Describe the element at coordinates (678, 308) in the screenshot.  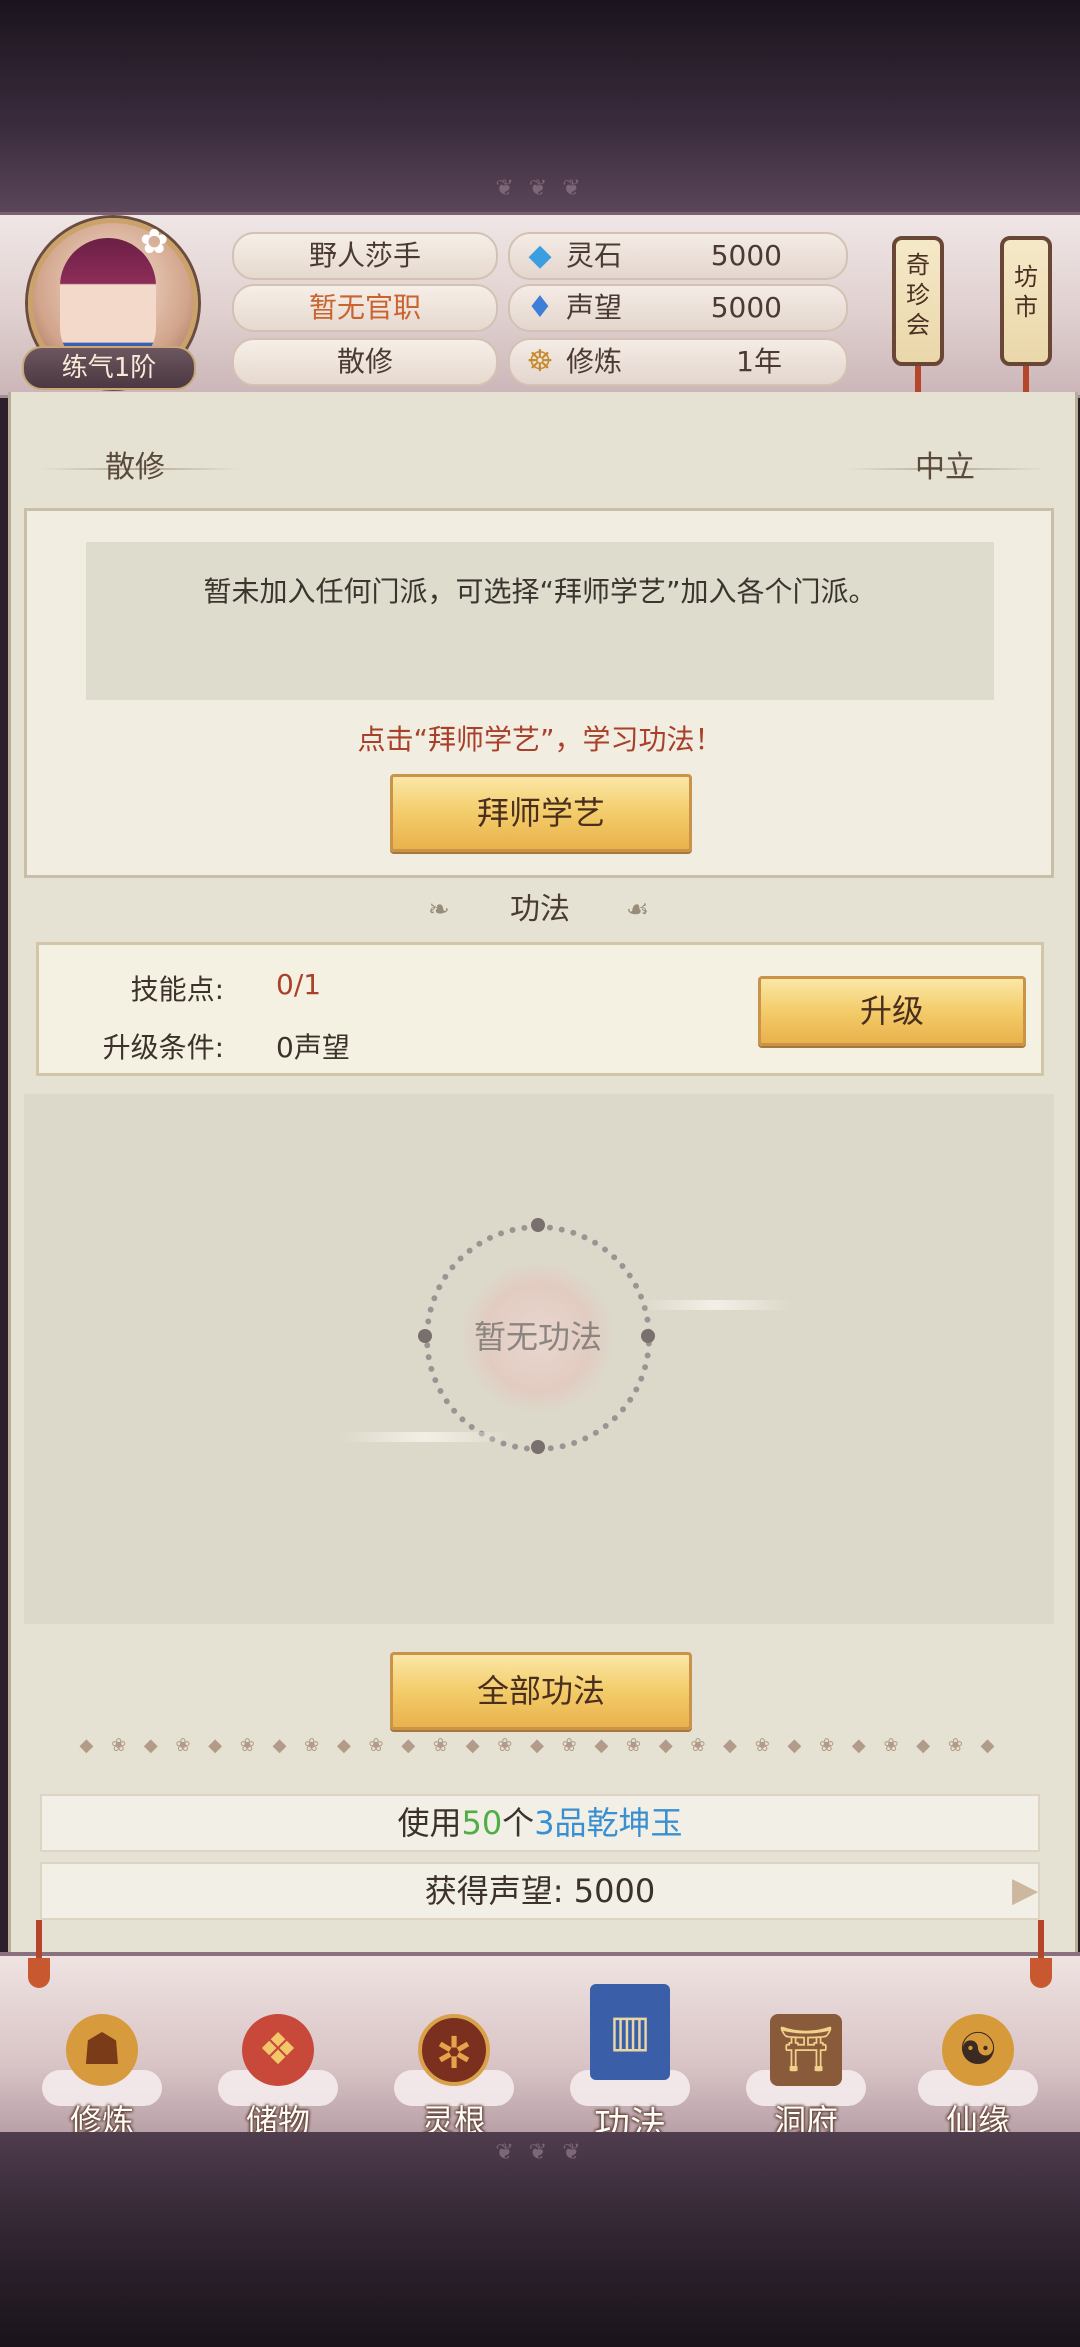
I see `resource-reputation: ♦ 声望 5000` at that location.